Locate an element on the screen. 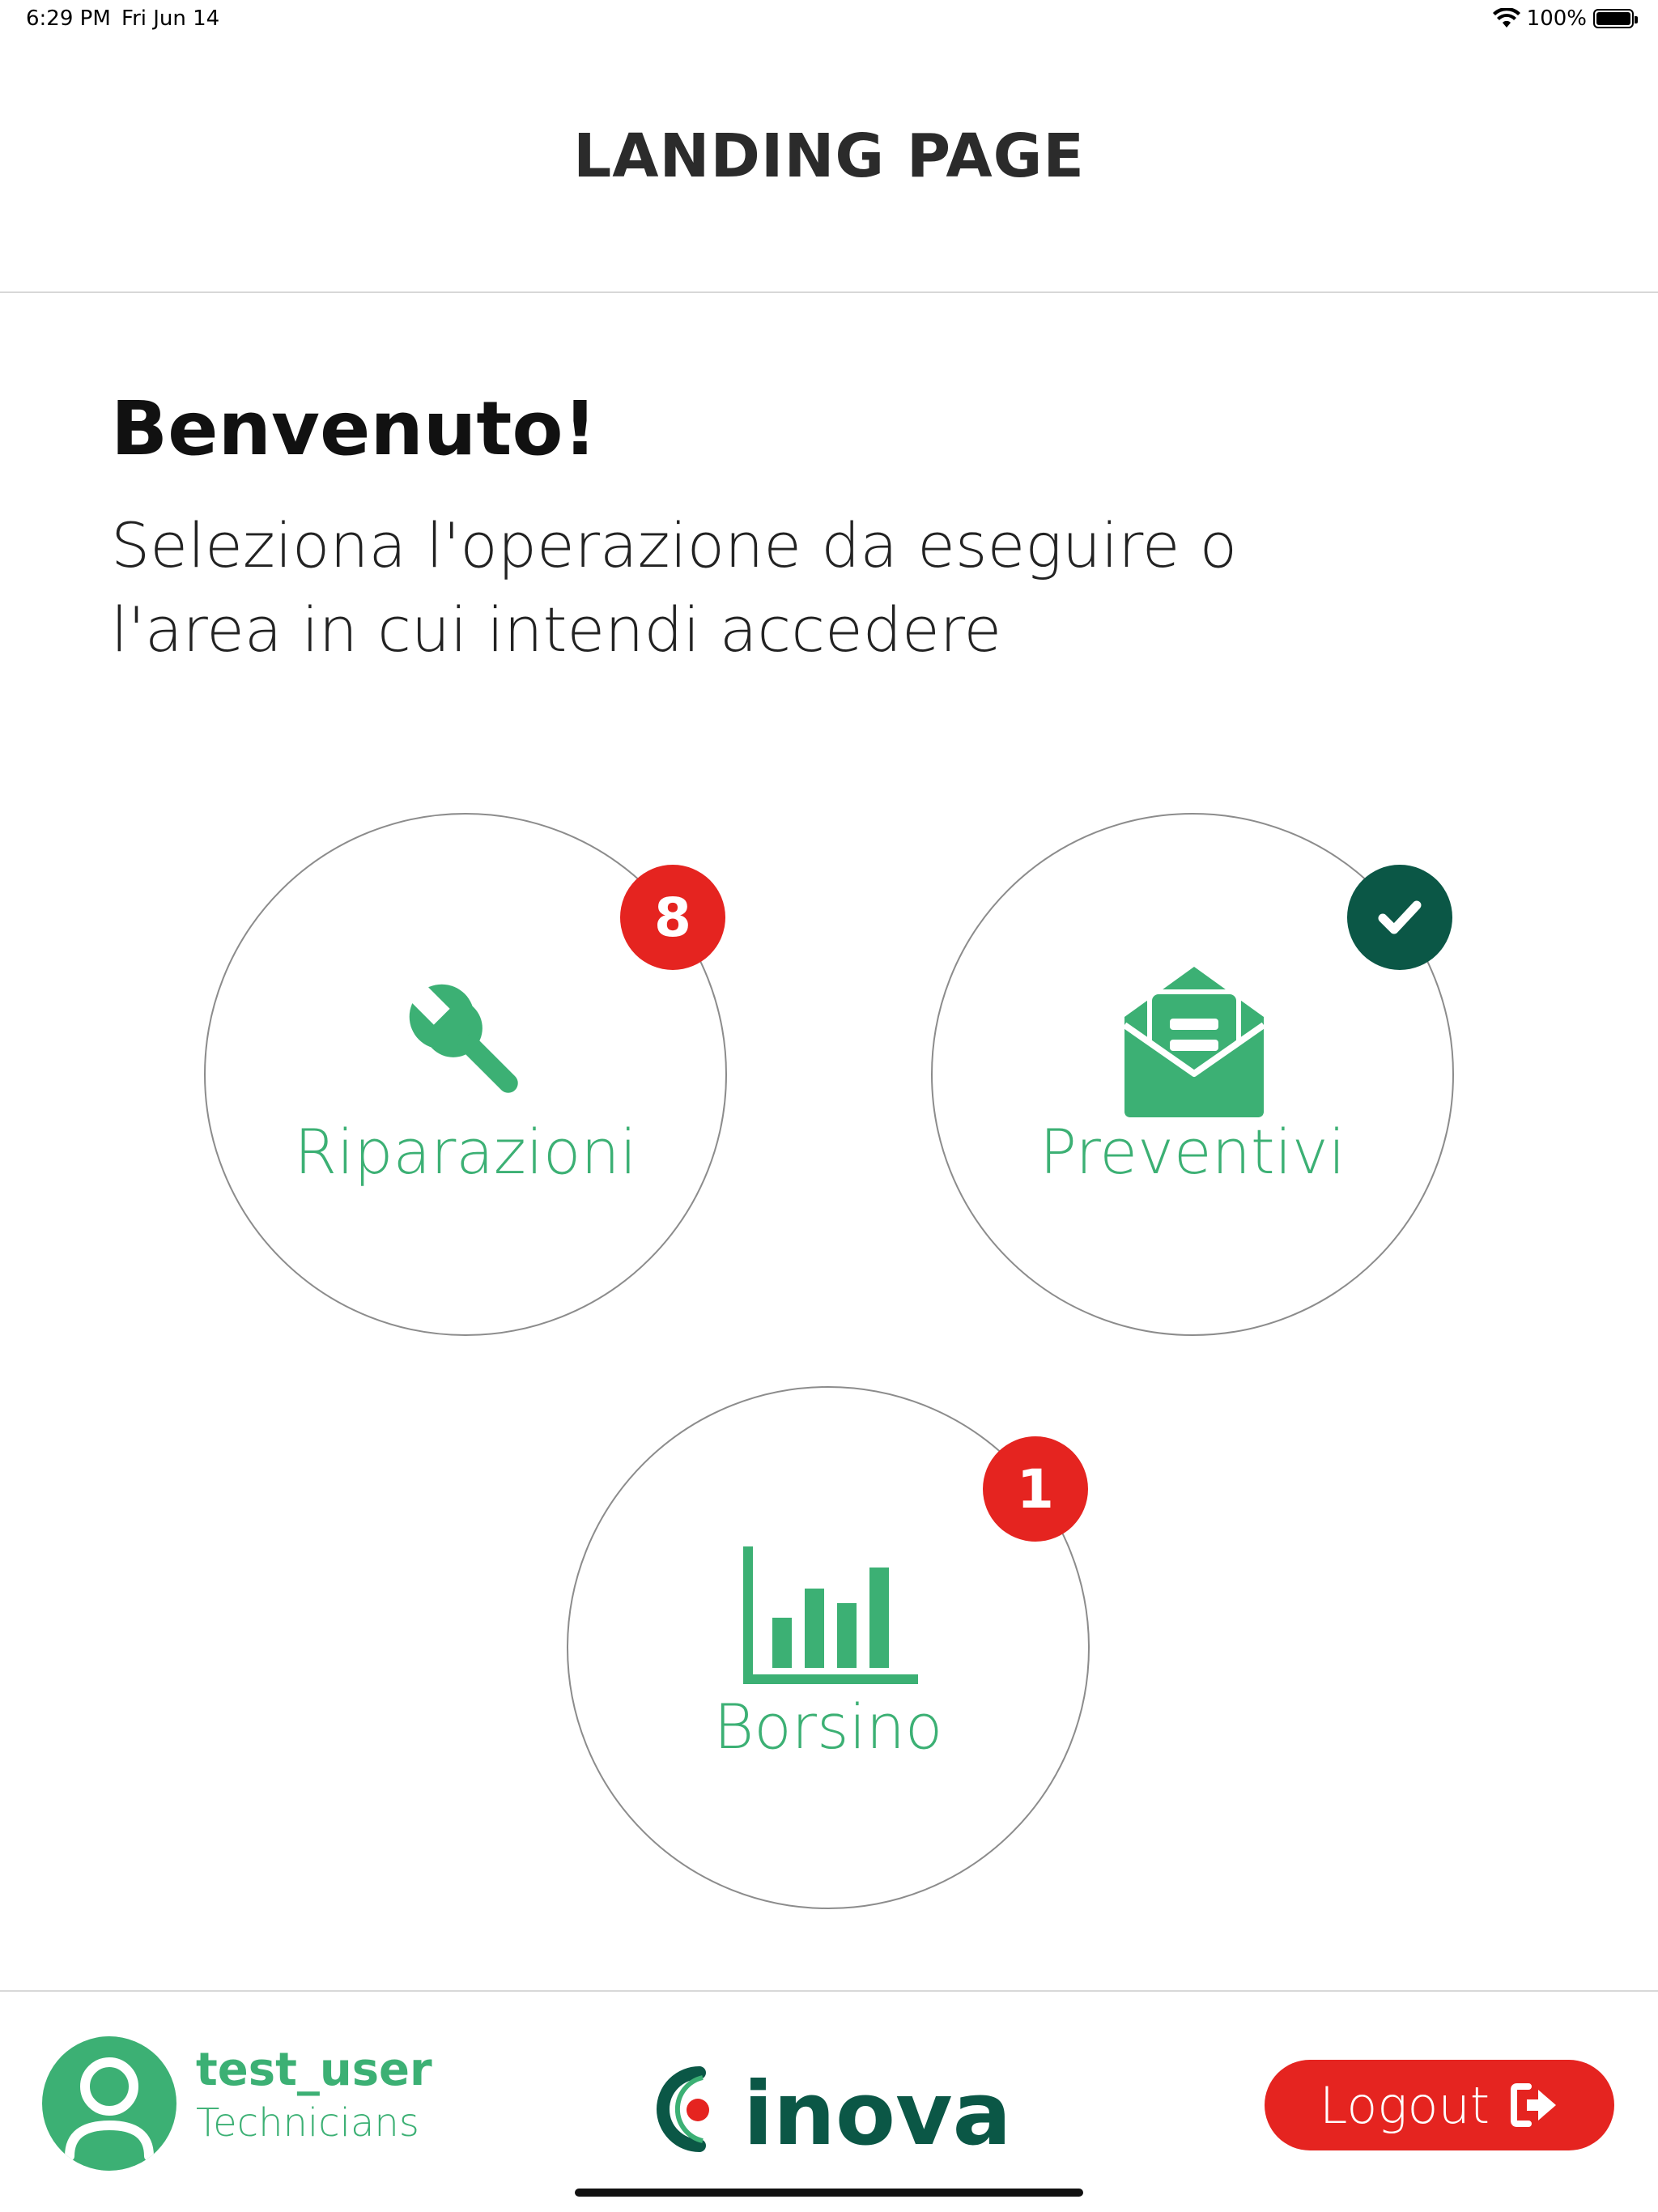 Image resolution: width=1658 pixels, height=2212 pixels. tile-borsino: Borsino 1 is located at coordinates (828, 1648).